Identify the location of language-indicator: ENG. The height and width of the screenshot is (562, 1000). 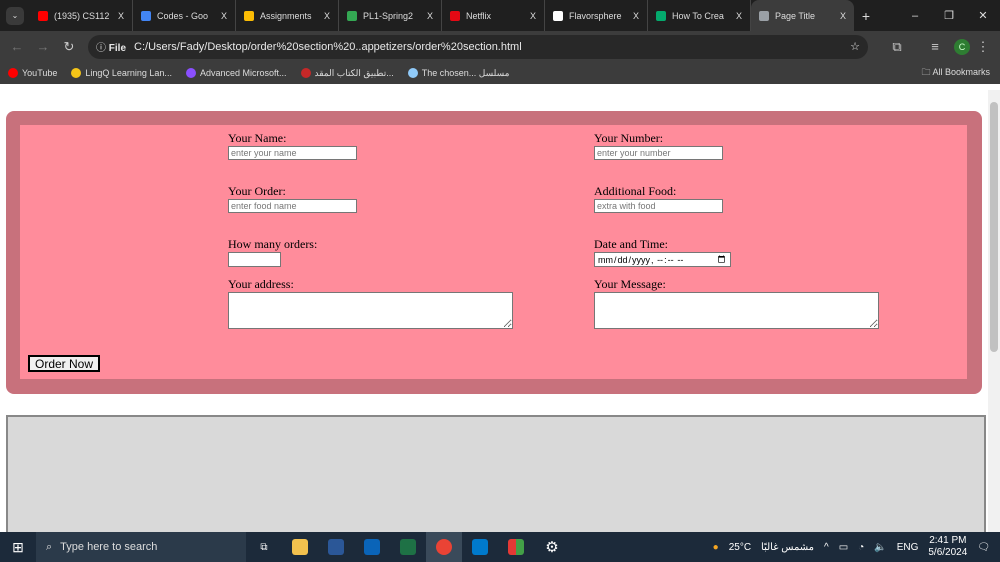
(908, 547).